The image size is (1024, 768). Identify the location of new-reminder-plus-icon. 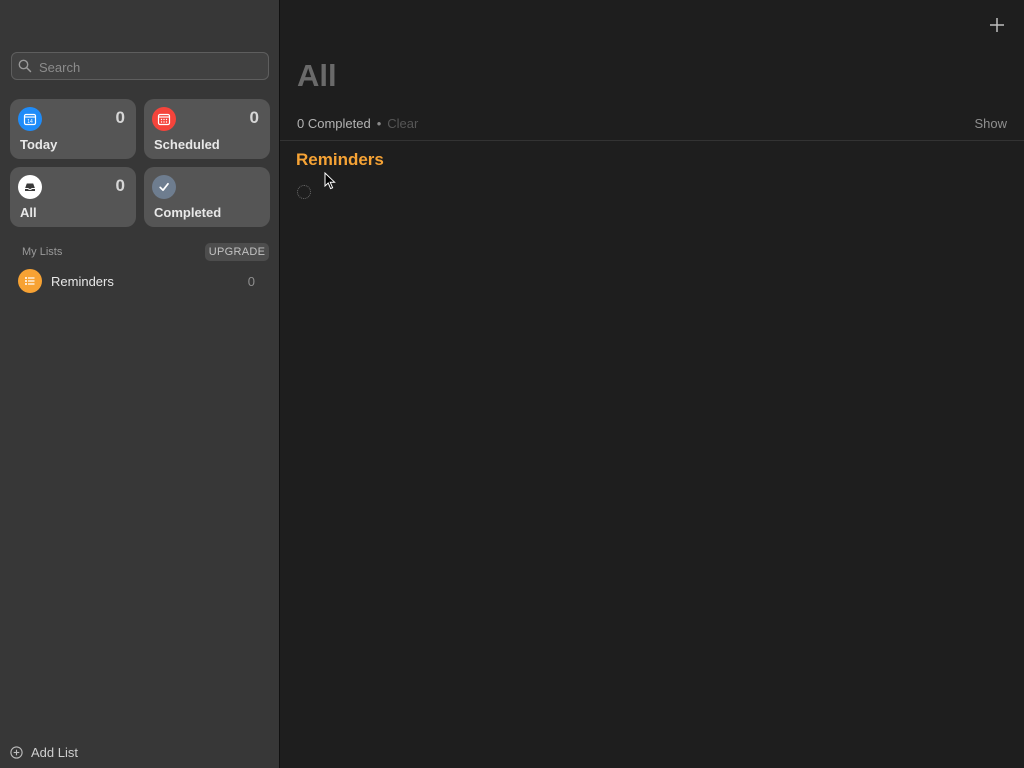
(997, 25).